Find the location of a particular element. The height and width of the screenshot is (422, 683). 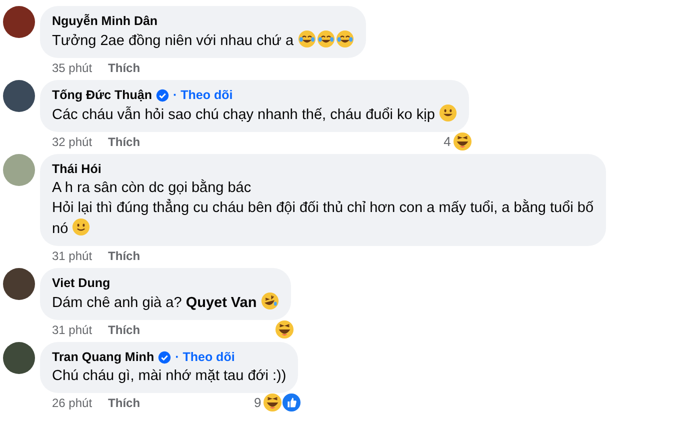

comment-text: Tưởng 2ae đồng niên với nhau chứ a is located at coordinates (173, 41).